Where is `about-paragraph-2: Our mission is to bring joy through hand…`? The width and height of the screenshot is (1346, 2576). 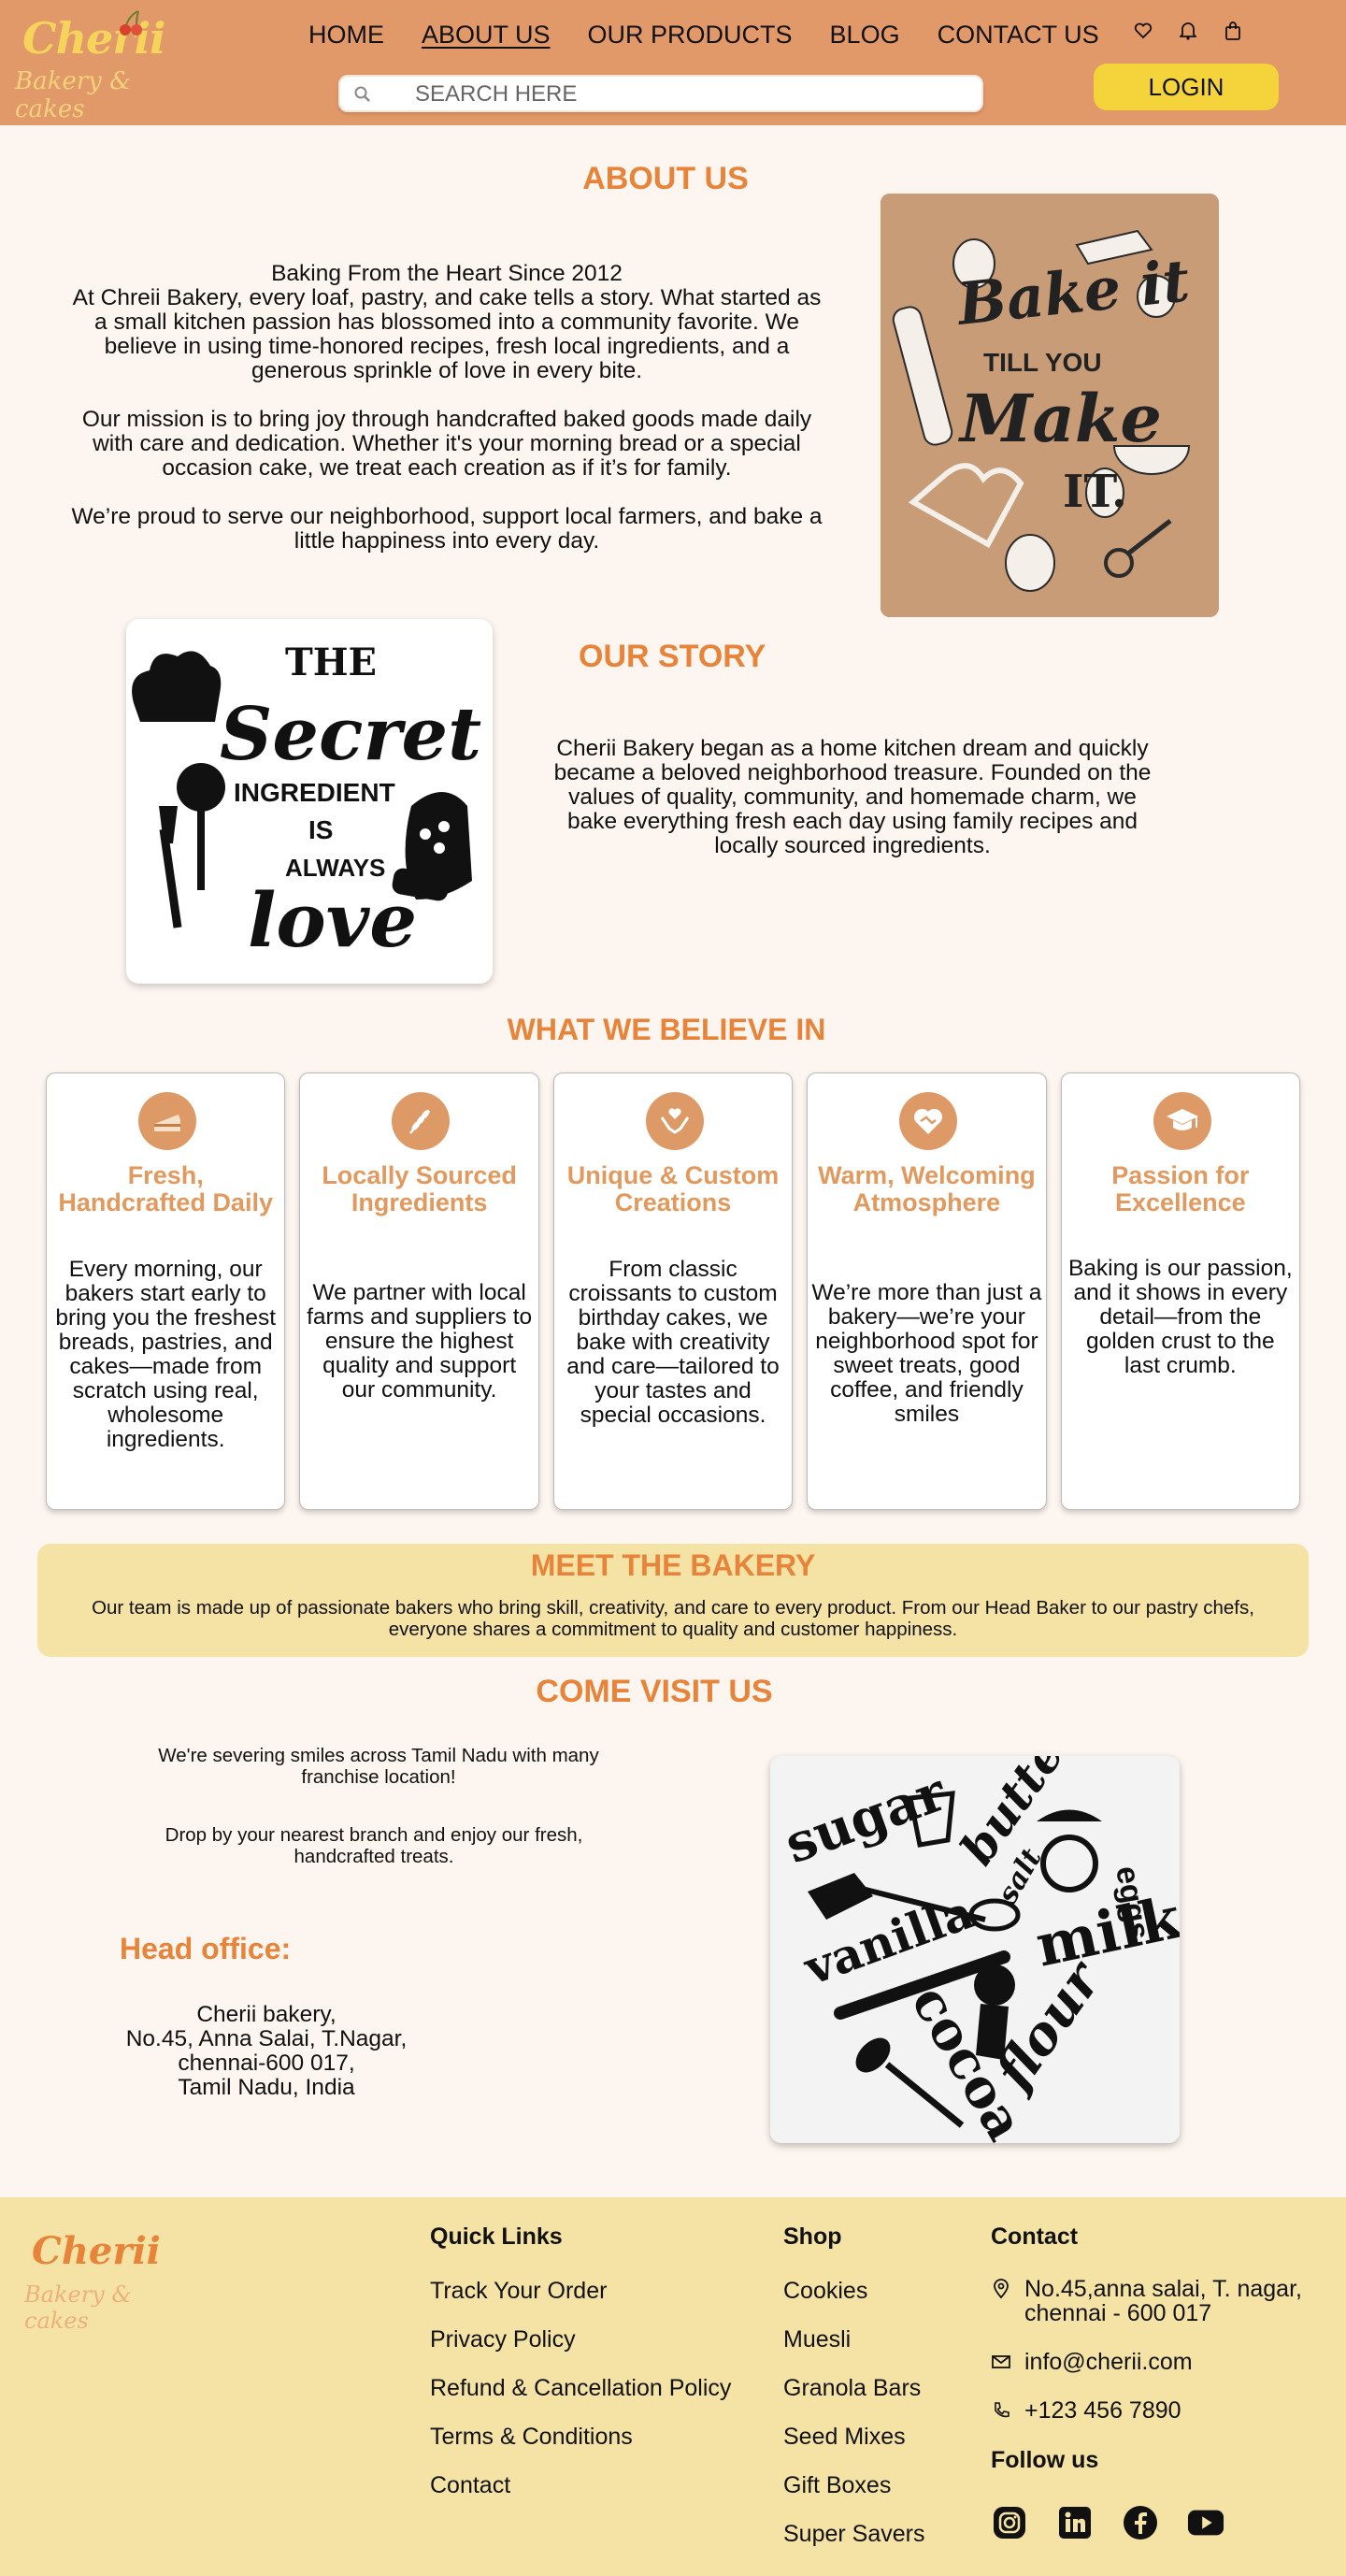 about-paragraph-2: Our mission is to bring joy through hand… is located at coordinates (446, 444).